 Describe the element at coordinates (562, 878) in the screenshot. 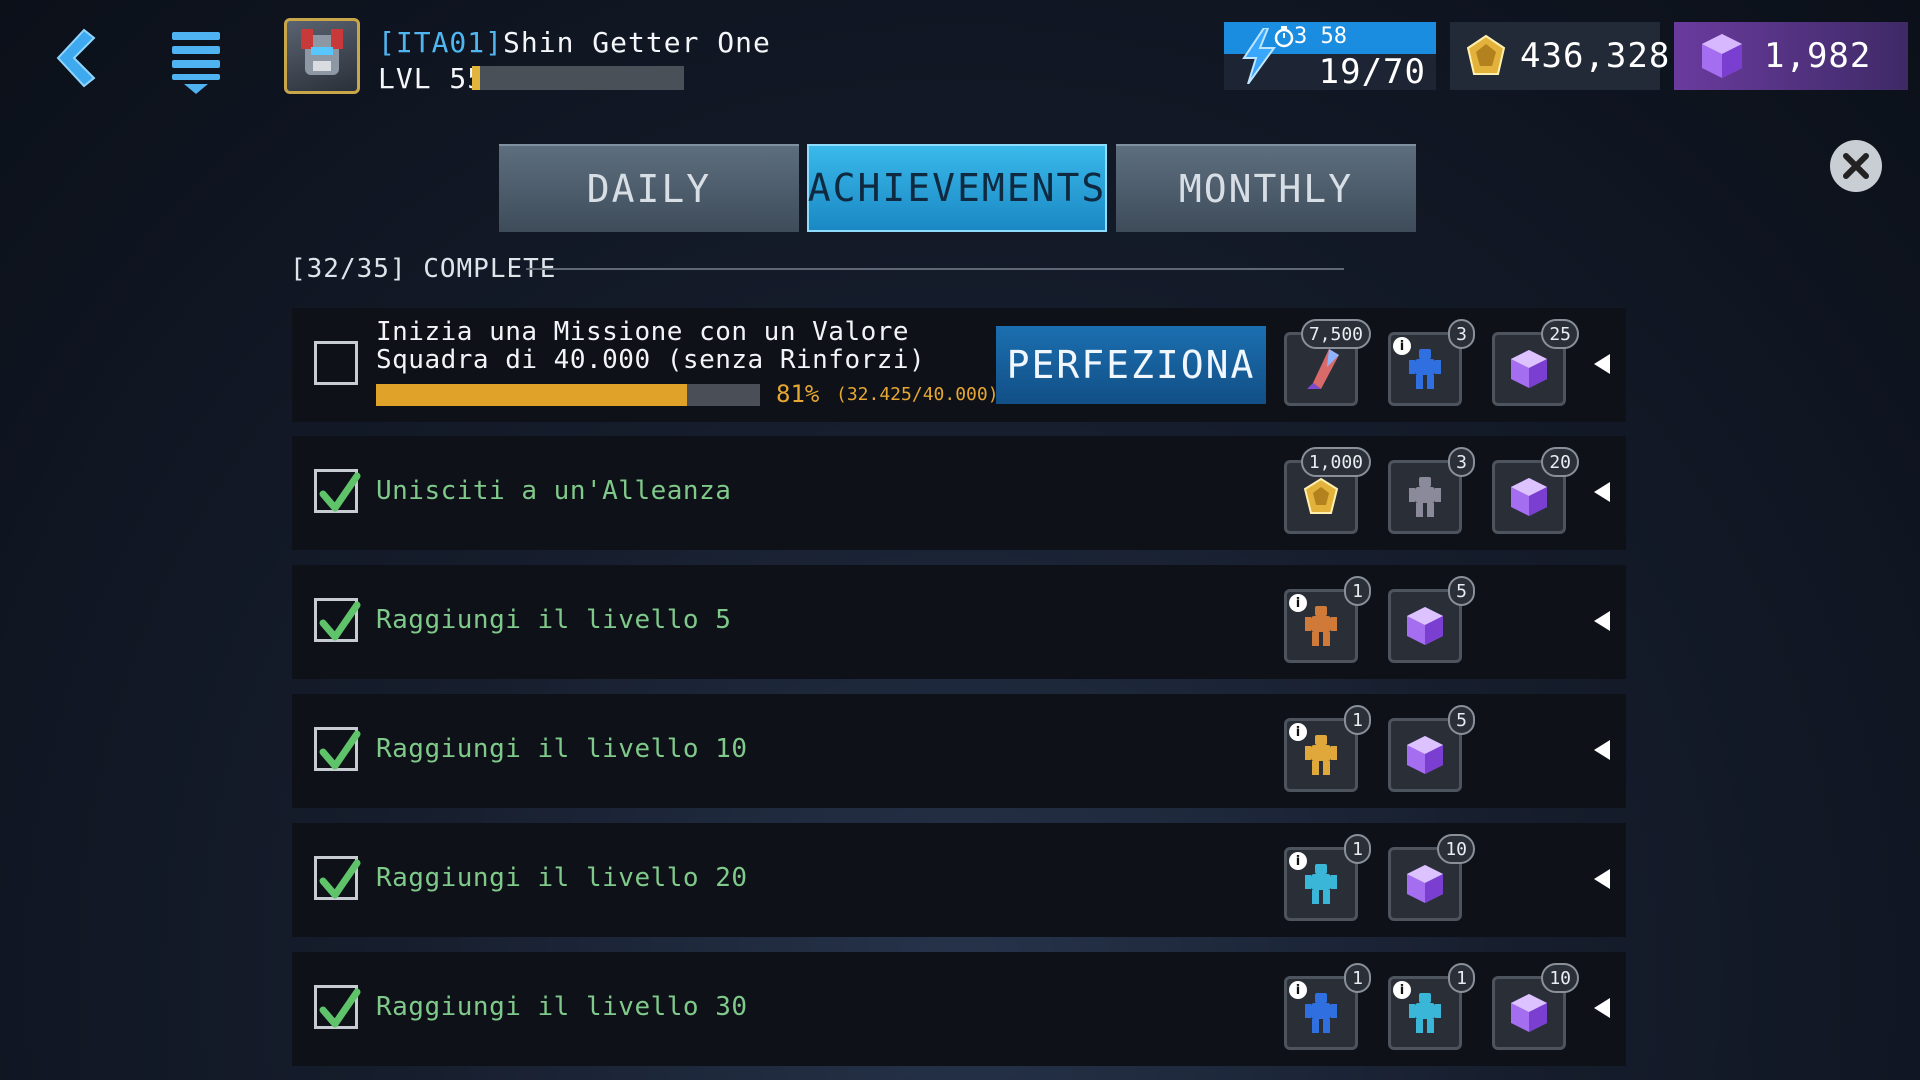

I see `achievement-title: Raggiungi il livello 20` at that location.